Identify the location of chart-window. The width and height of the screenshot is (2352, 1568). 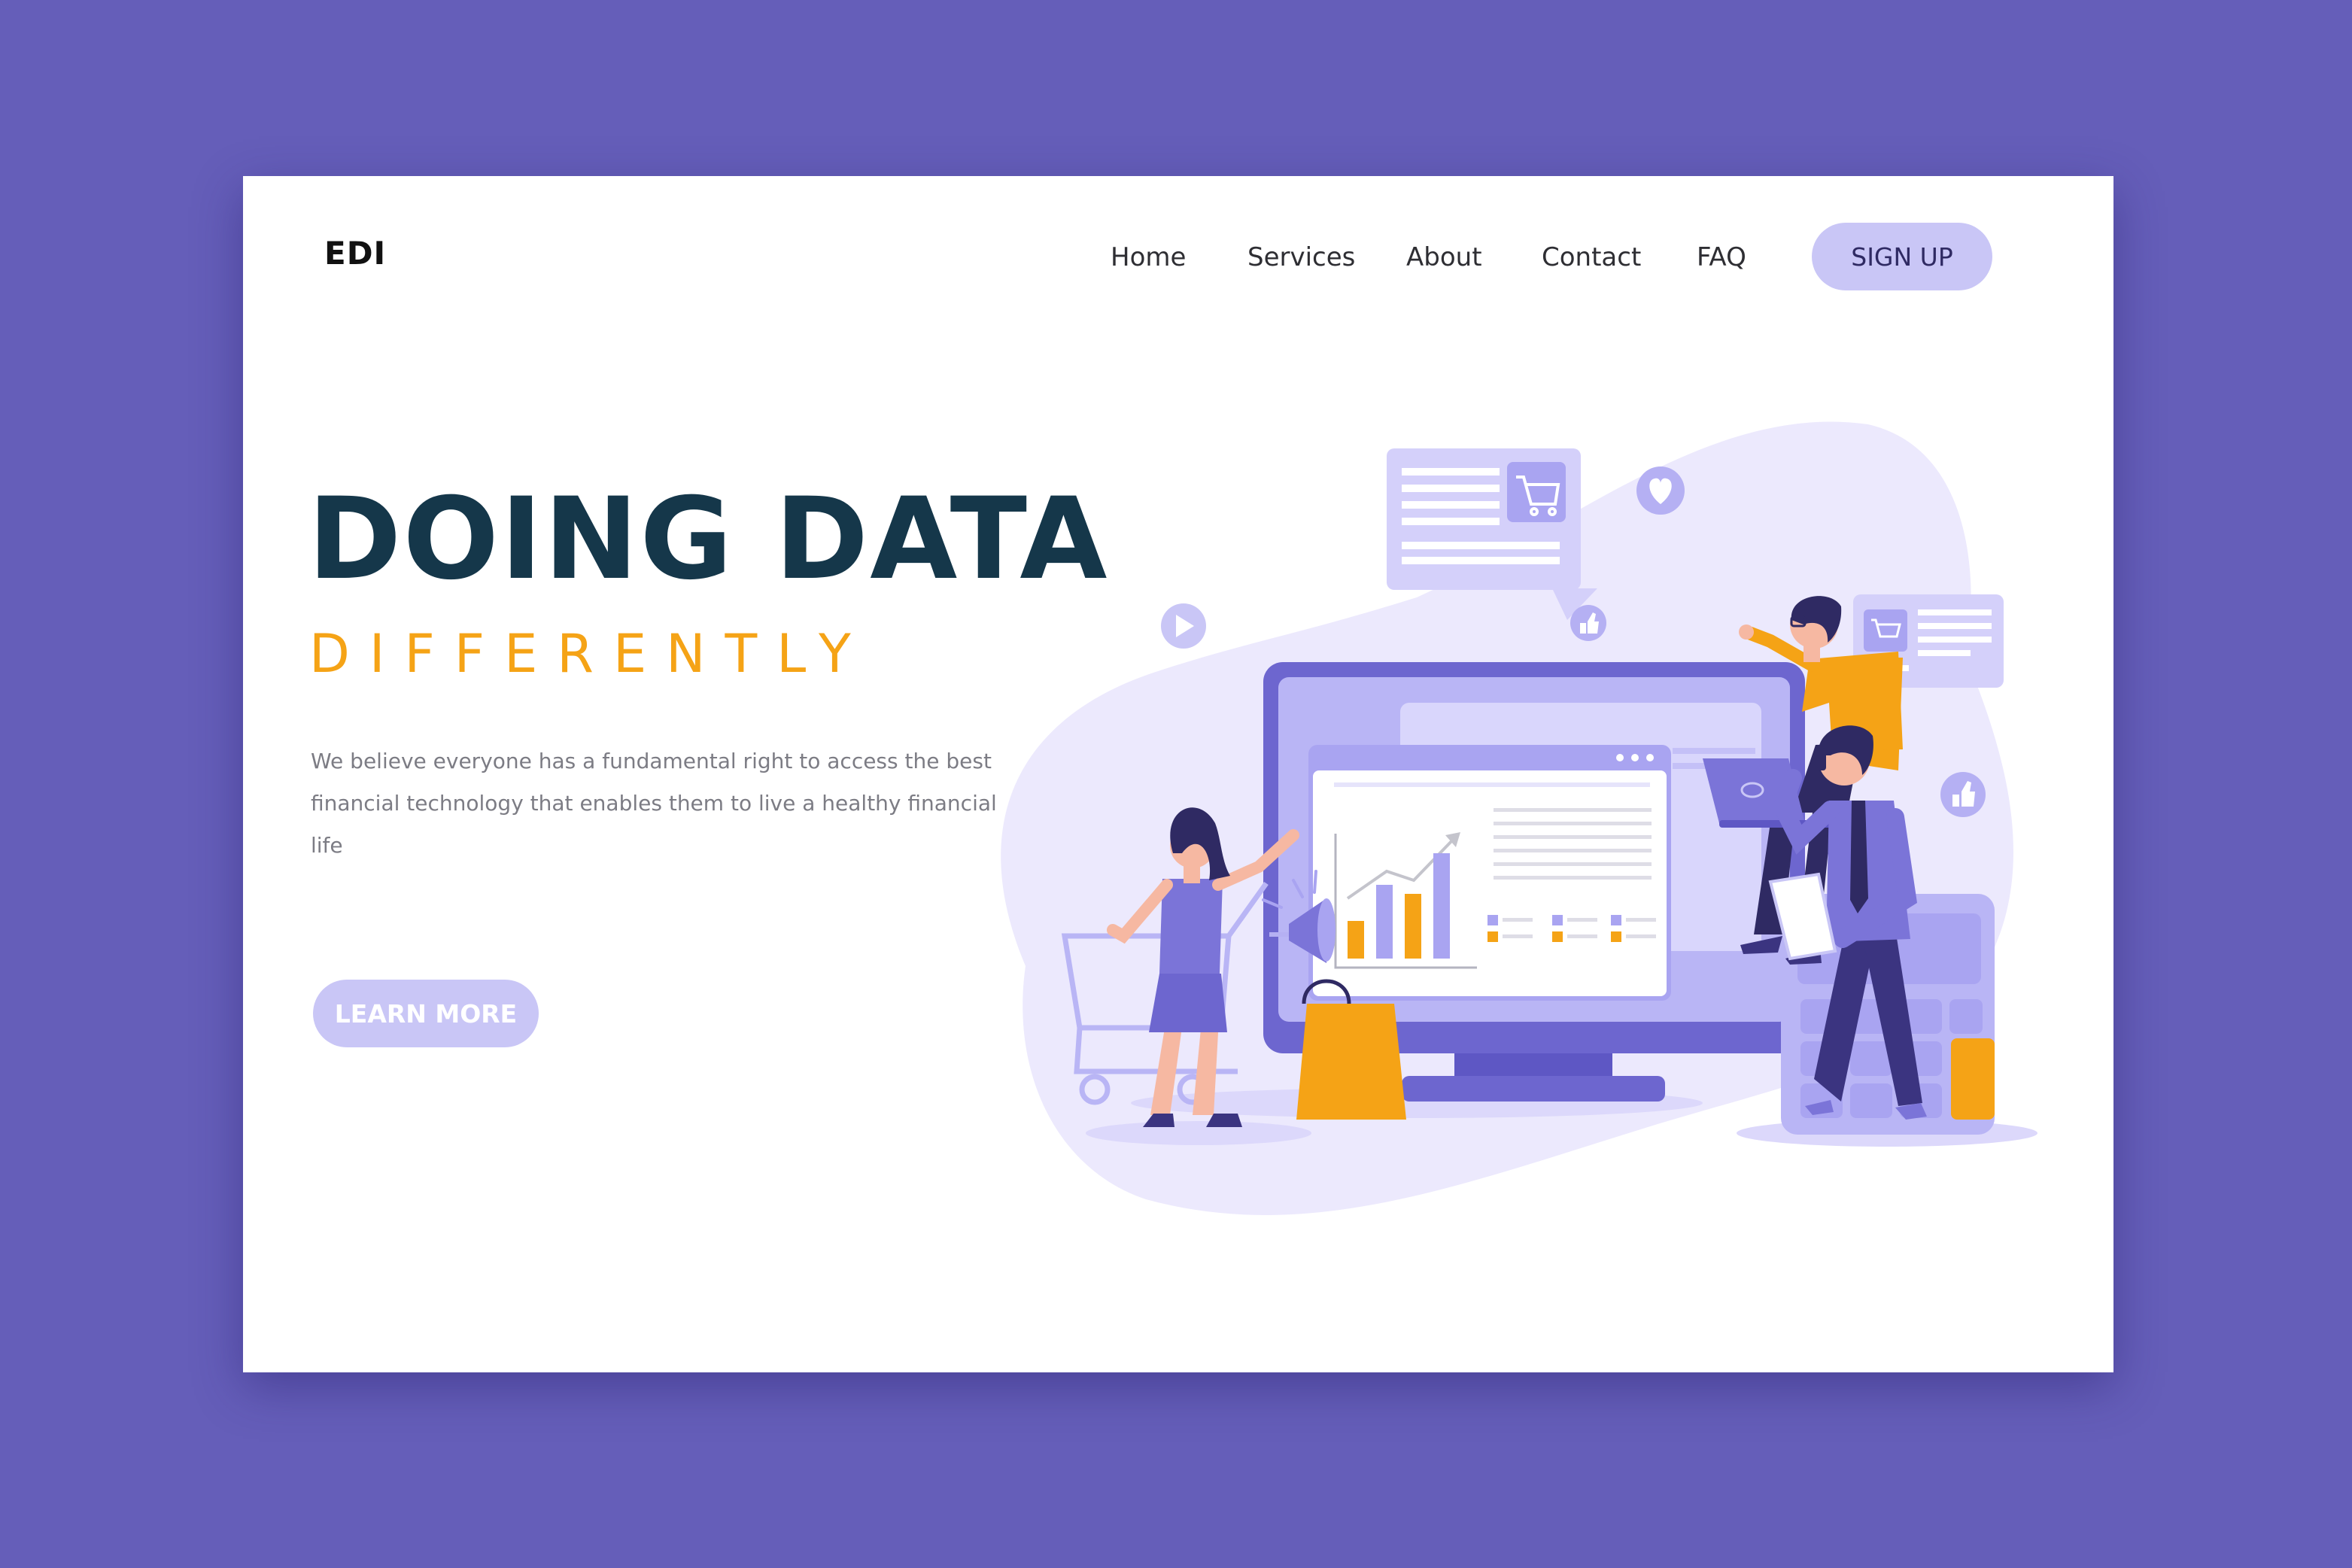
(1489, 873).